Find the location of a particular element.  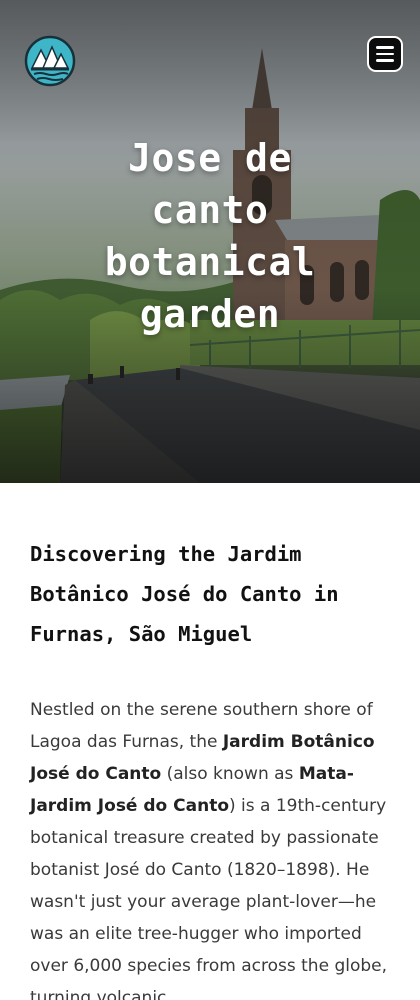

logo-icon is located at coordinates (50, 61).